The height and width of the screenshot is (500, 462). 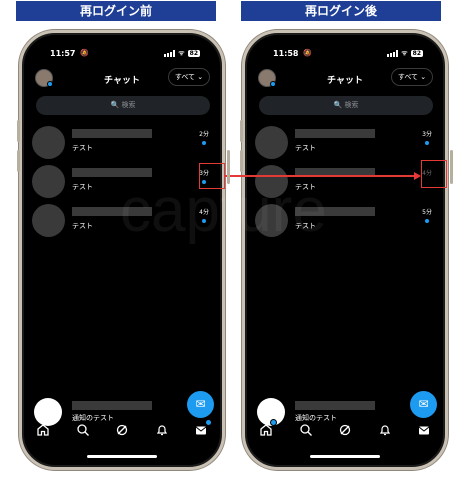 What do you see at coordinates (125, 54) in the screenshot?
I see `status-bar: 11:57 🔕 ᯤ 82` at bounding box center [125, 54].